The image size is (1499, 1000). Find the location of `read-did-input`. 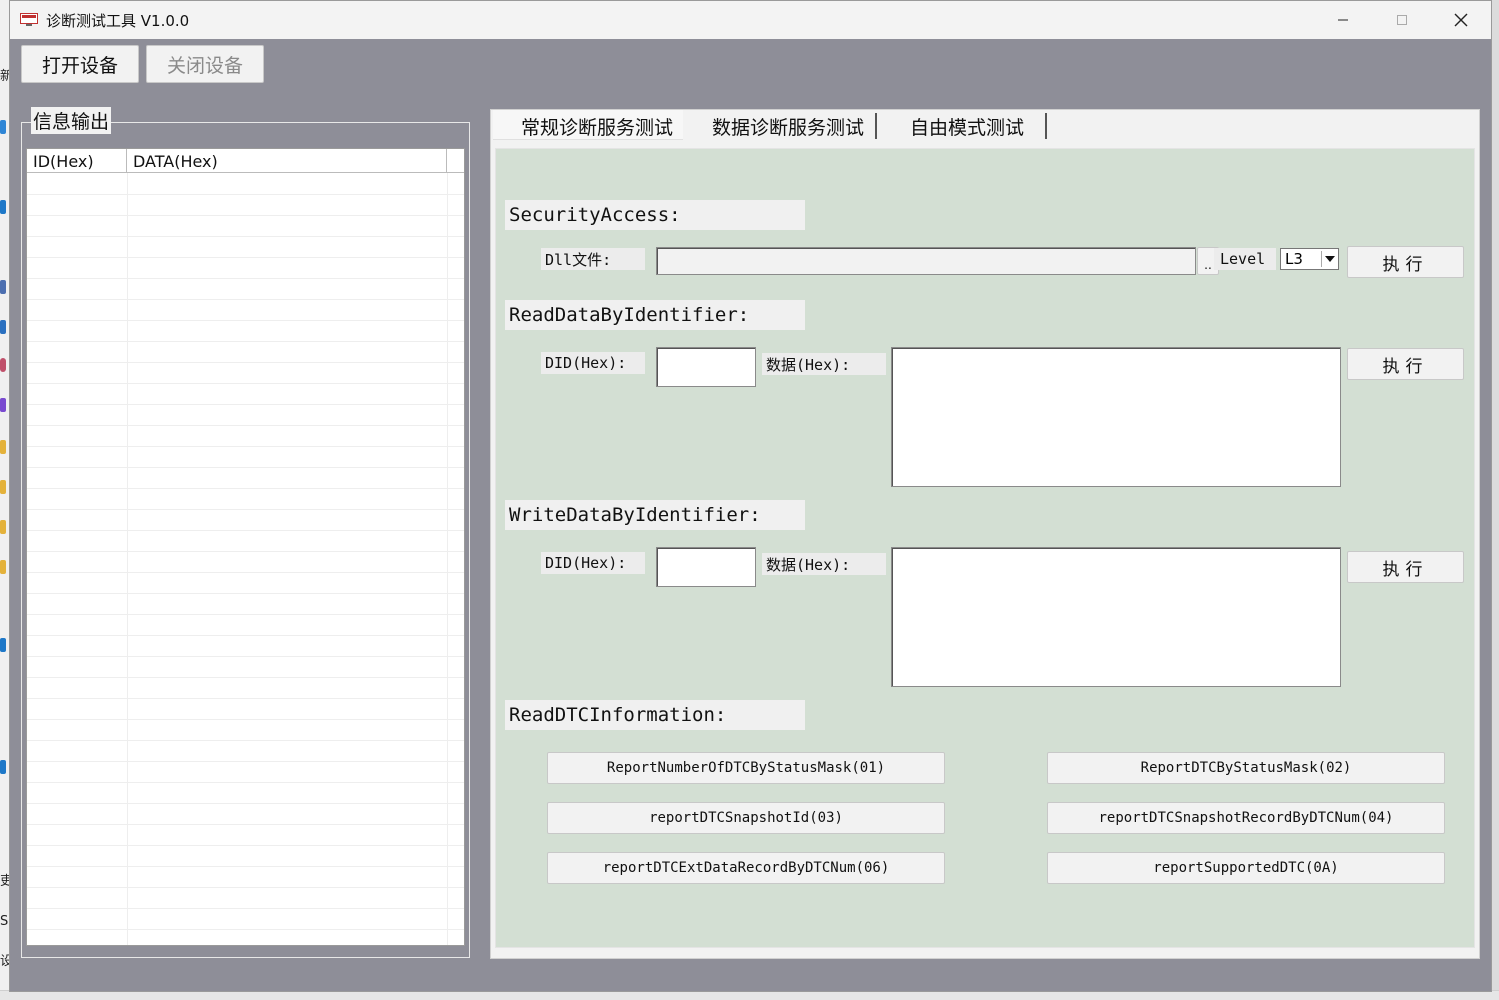

read-did-input is located at coordinates (706, 367).